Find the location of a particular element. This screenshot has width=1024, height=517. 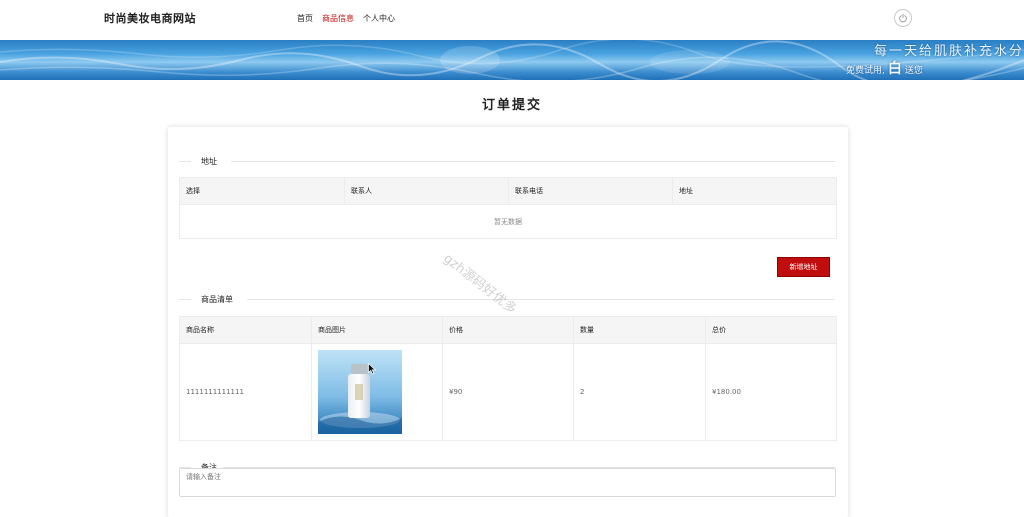

product-total: ¥180.00 is located at coordinates (771, 392).